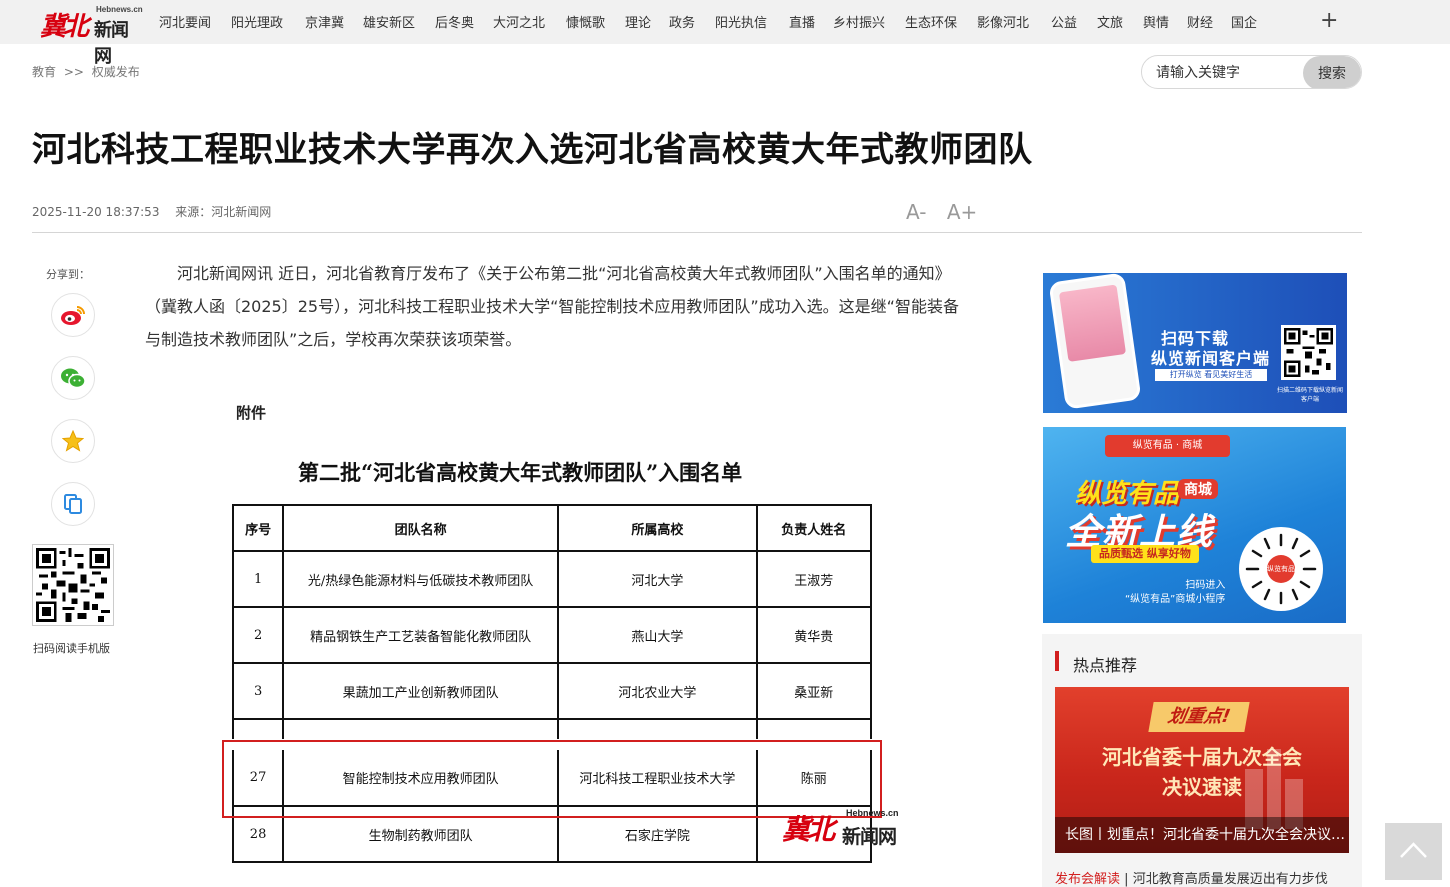 Image resolution: width=1450 pixels, height=887 pixels. I want to click on nav-item: 阳光理政, so click(268, 22).